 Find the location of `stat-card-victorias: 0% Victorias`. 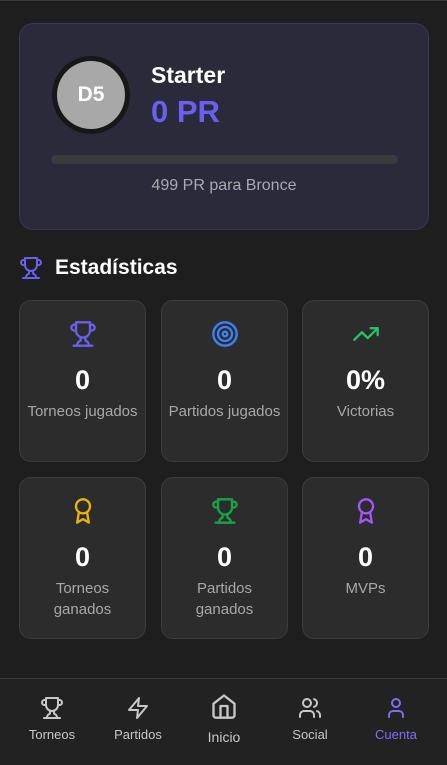

stat-card-victorias: 0% Victorias is located at coordinates (365, 381).